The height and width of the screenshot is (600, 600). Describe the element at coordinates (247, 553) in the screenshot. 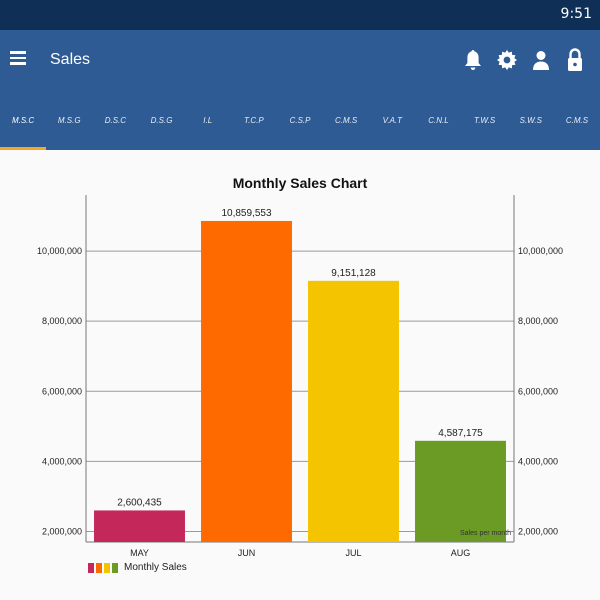

I see `x-tick-label: JUN` at that location.